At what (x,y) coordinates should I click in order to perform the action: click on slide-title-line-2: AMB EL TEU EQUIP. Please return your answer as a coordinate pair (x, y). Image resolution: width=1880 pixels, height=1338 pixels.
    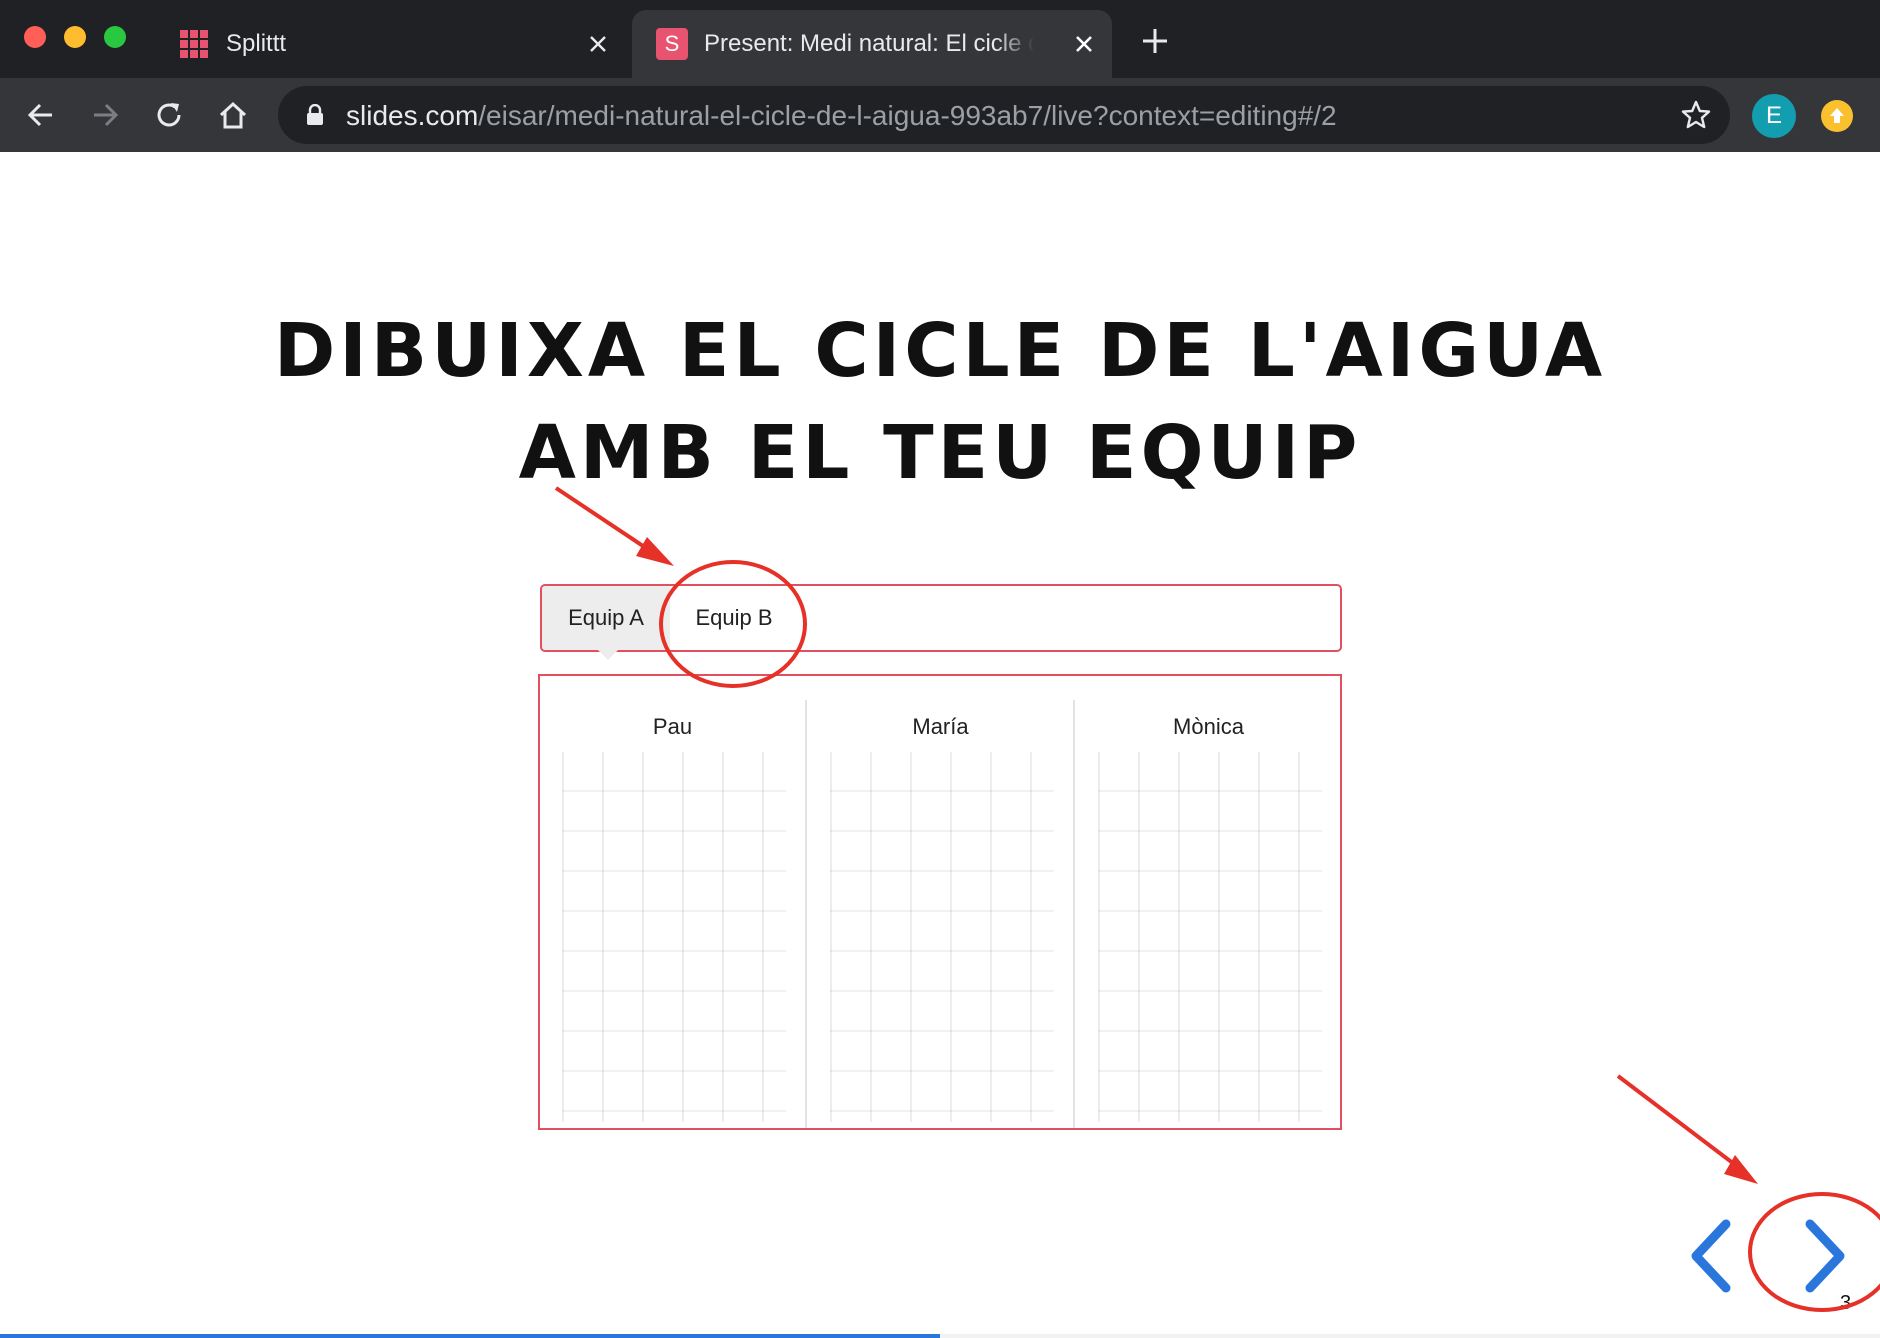
    Looking at the image, I should click on (940, 453).